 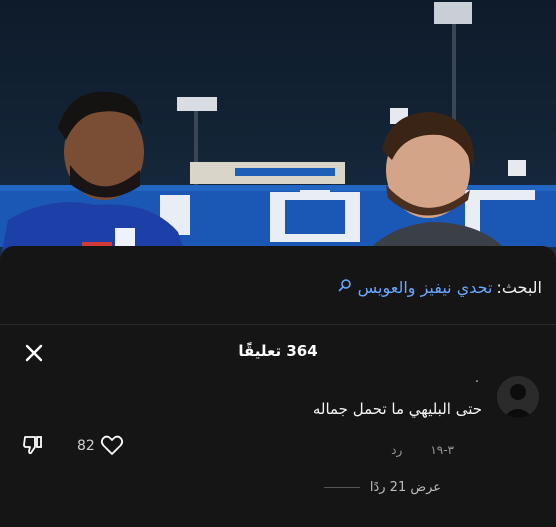 What do you see at coordinates (396, 450) in the screenshot?
I see `reply-button: رد` at bounding box center [396, 450].